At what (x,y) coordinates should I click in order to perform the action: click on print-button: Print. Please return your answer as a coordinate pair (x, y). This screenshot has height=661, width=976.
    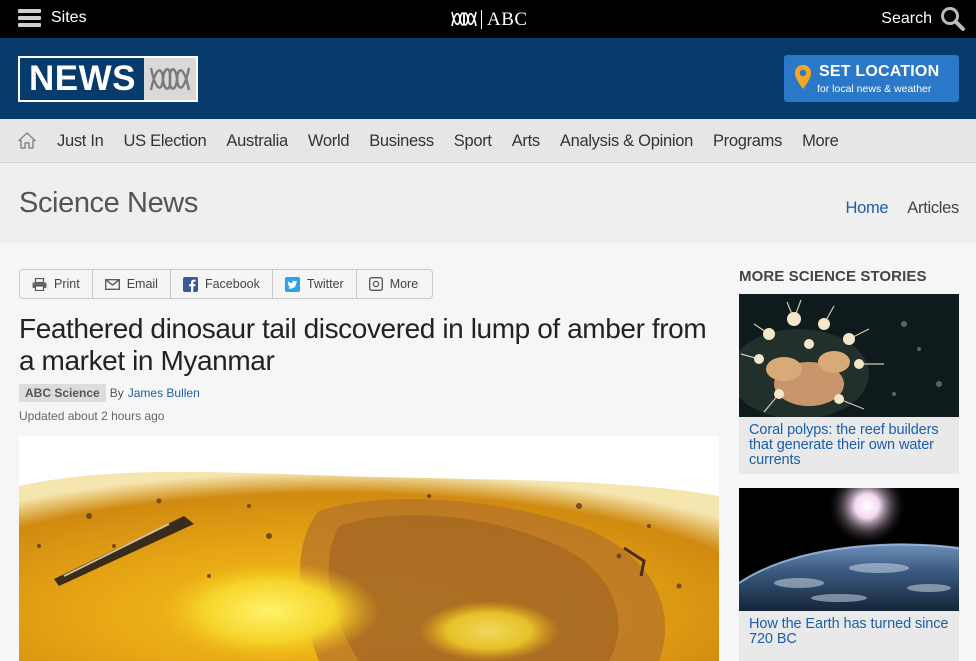
    Looking at the image, I should click on (56, 284).